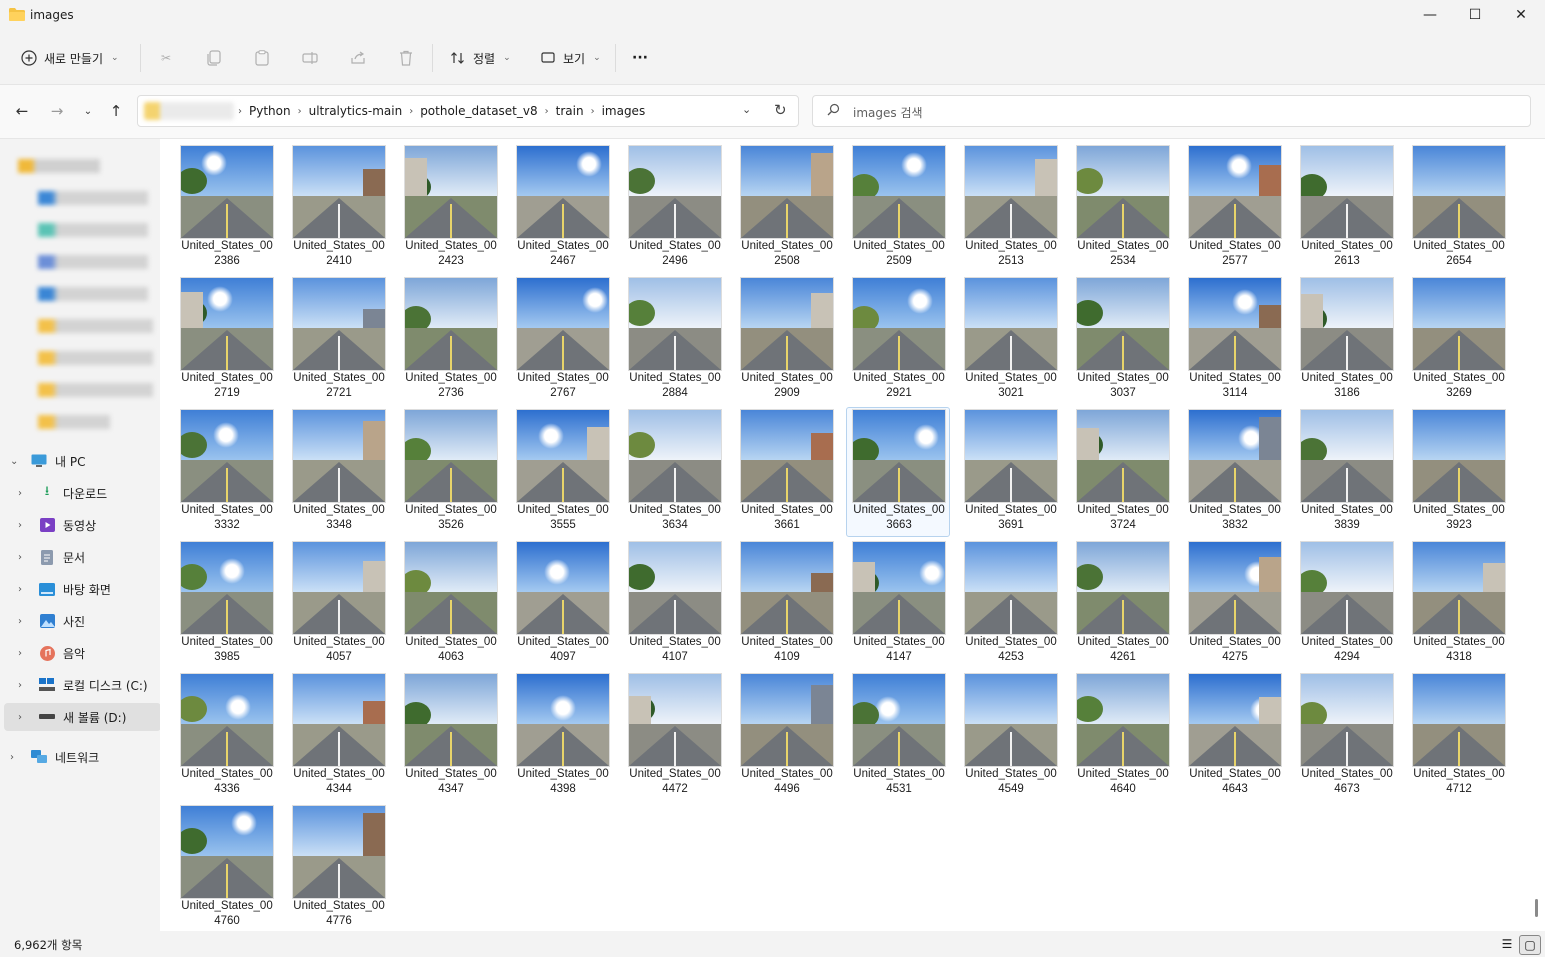 This screenshot has height=957, width=1545. What do you see at coordinates (338, 472) in the screenshot?
I see `file-item: United_States_00 3348` at bounding box center [338, 472].